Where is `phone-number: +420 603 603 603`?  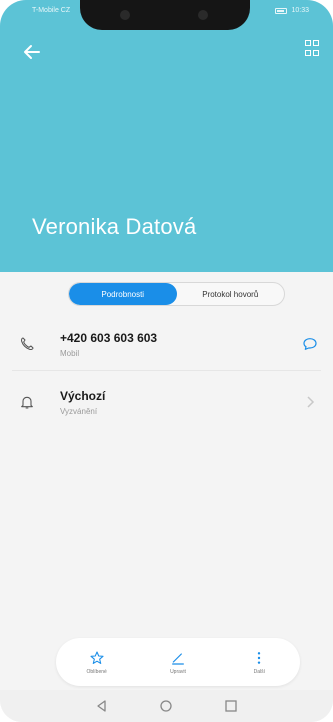
phone-number: +420 603 603 603 is located at coordinates (109, 337).